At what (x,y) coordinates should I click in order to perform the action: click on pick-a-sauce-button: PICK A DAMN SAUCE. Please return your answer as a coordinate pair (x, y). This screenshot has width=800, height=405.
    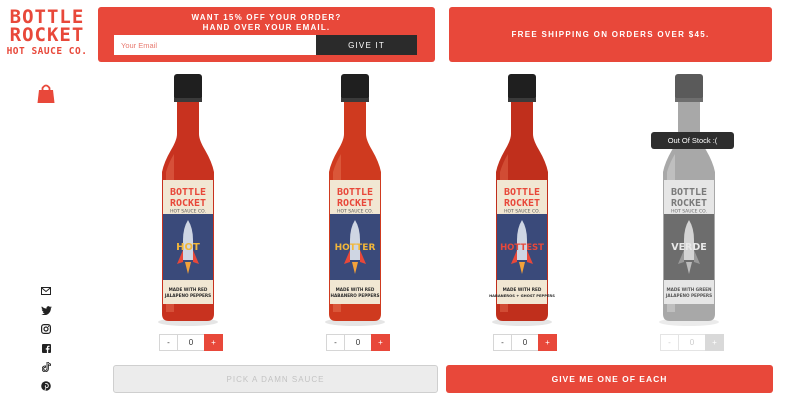
    Looking at the image, I should click on (275, 379).